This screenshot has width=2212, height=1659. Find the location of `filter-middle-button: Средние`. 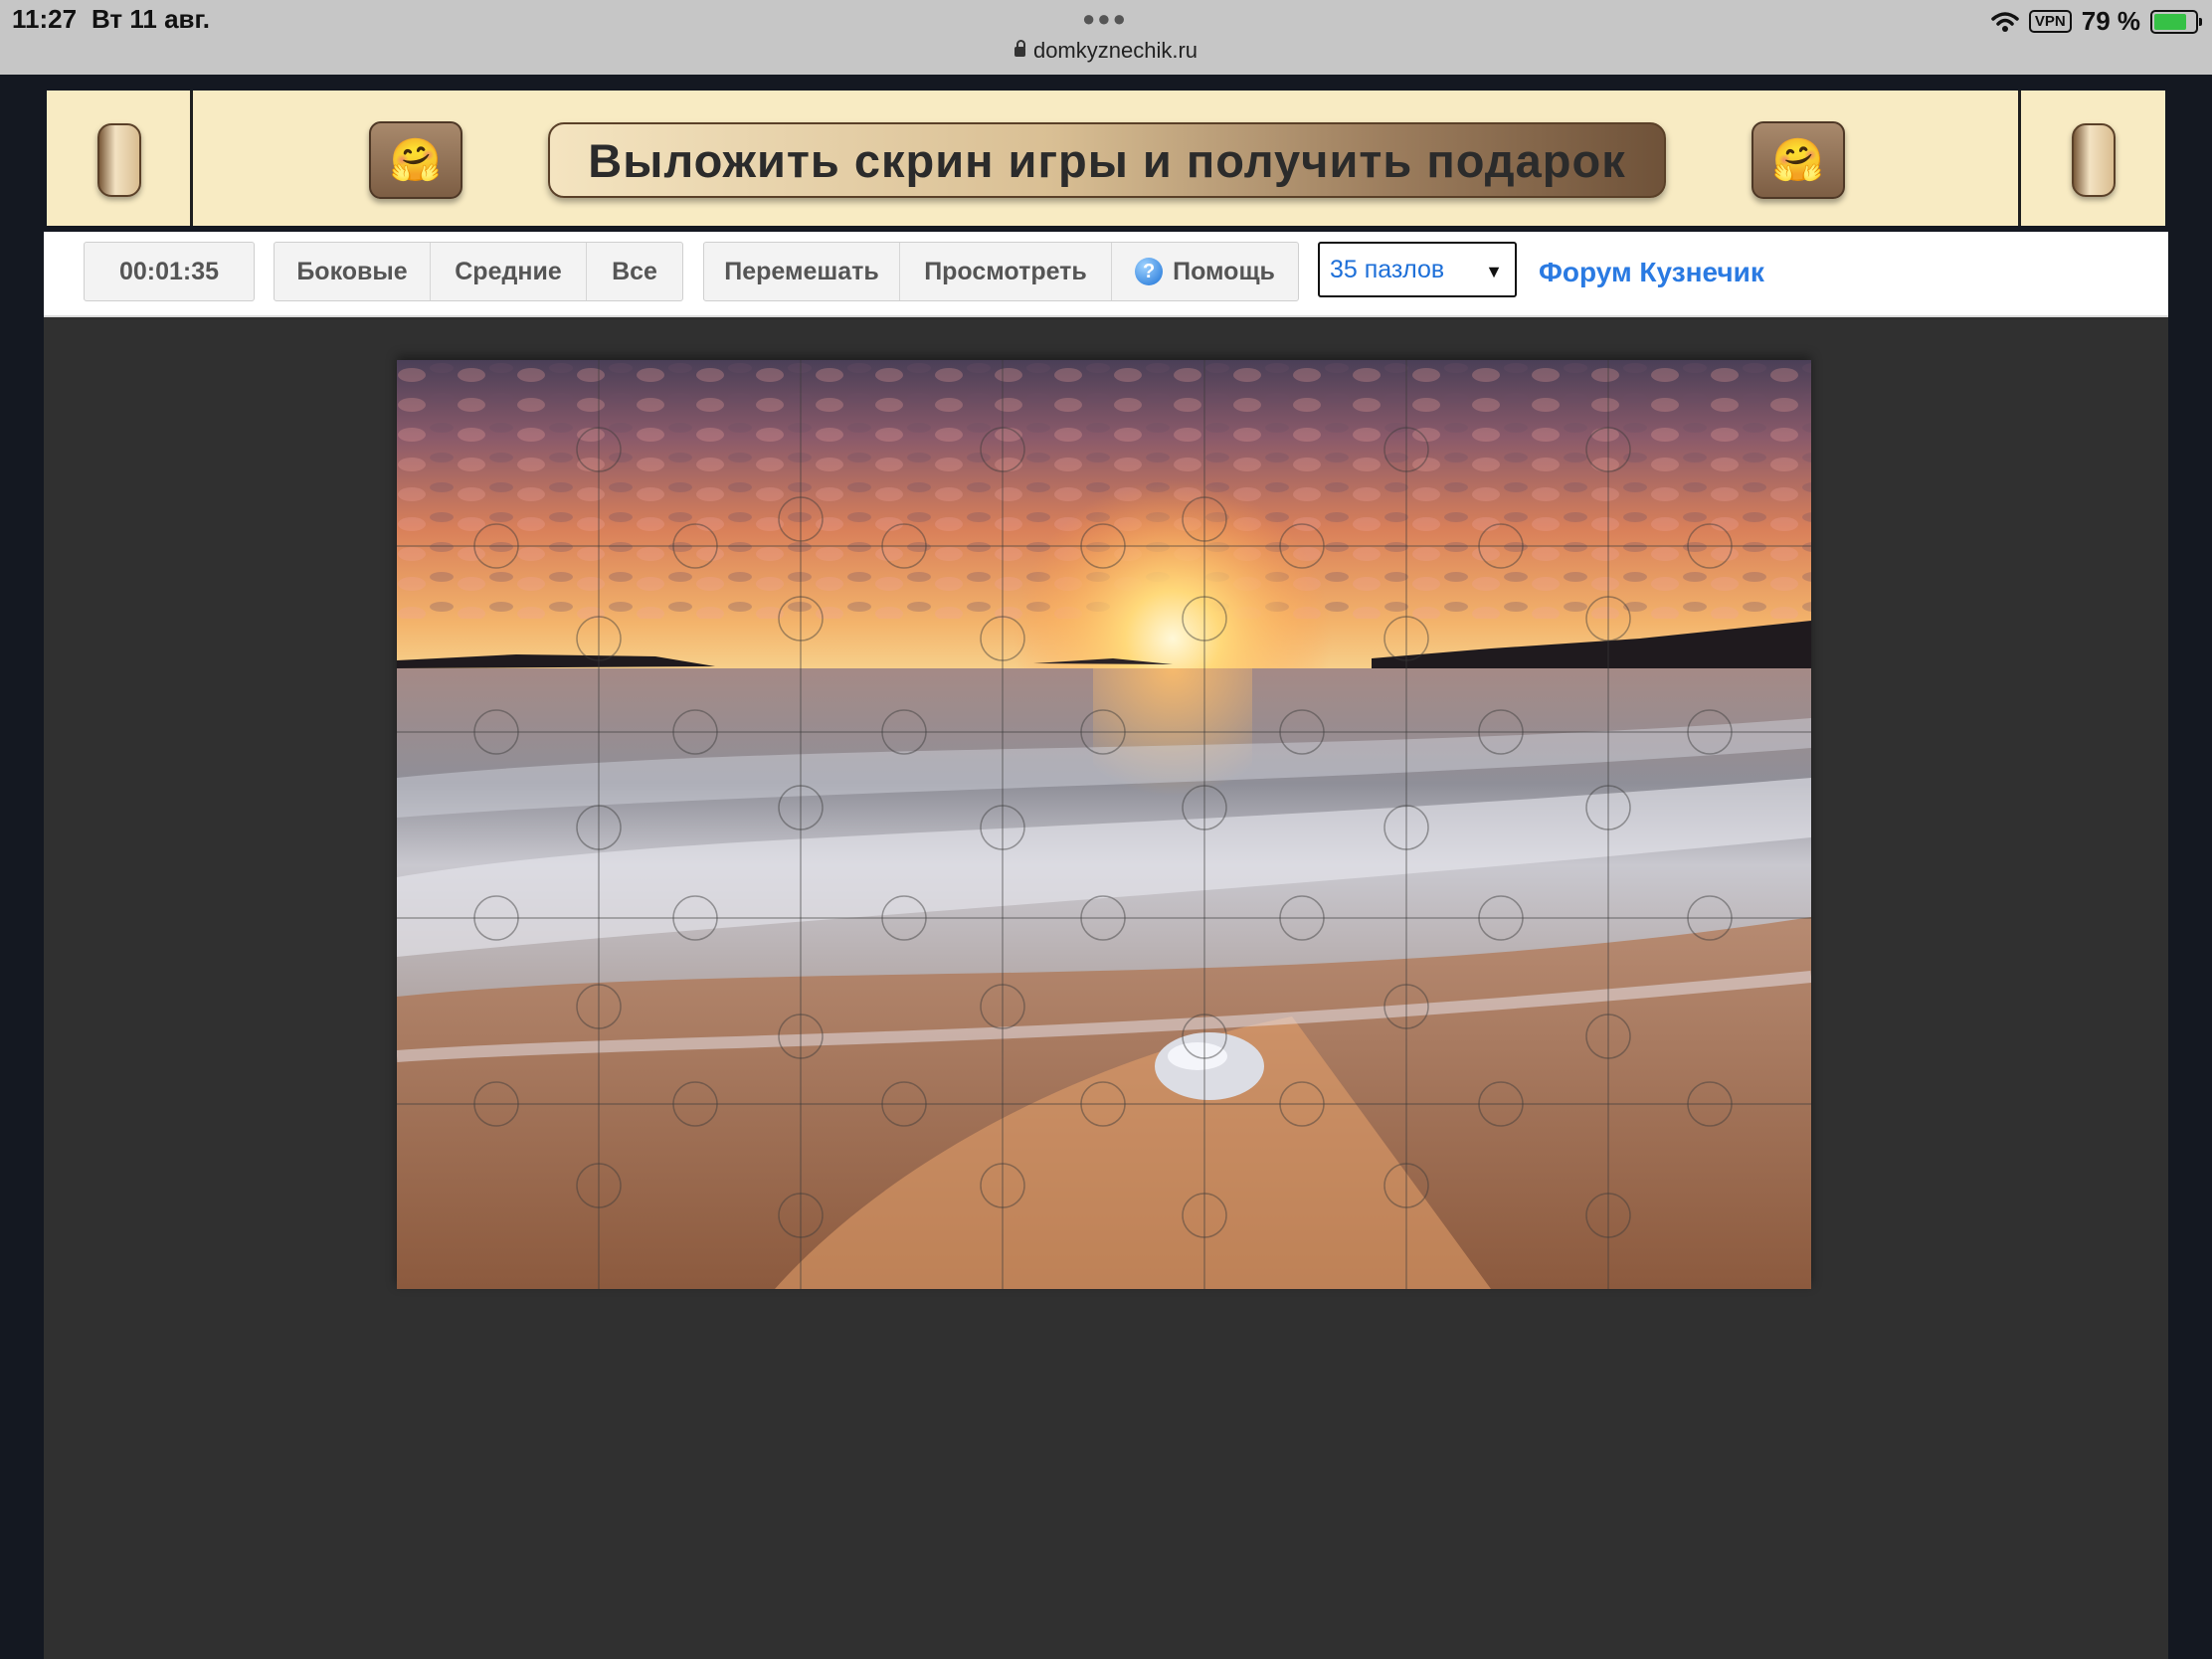

filter-middle-button: Средние is located at coordinates (509, 271).